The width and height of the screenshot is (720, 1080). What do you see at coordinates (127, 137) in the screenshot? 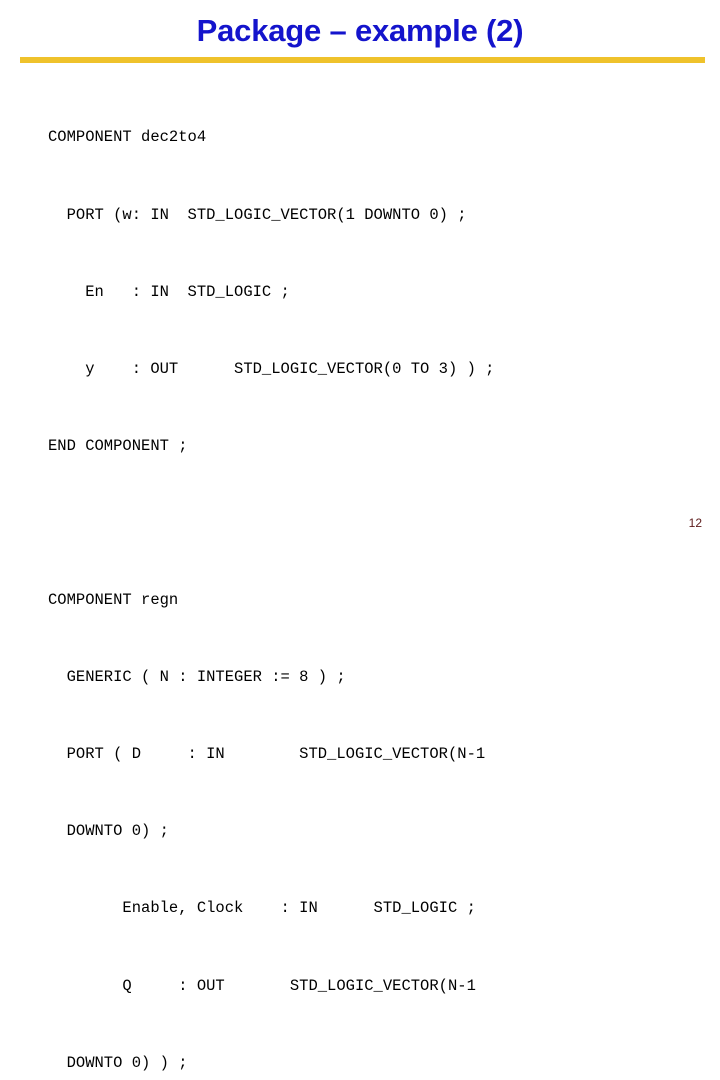
I see `code-line: COMPONENT dec2to4` at bounding box center [127, 137].